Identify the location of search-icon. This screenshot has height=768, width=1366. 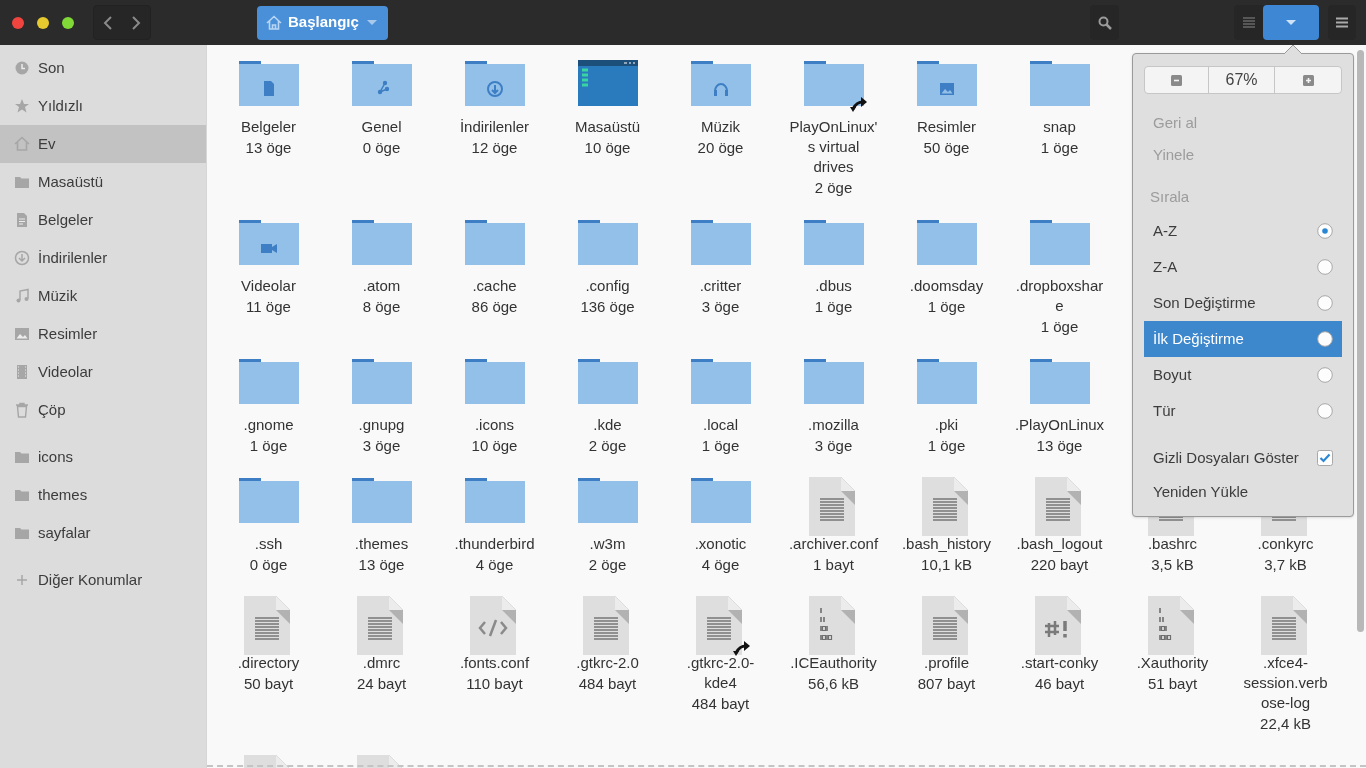
(1104, 22).